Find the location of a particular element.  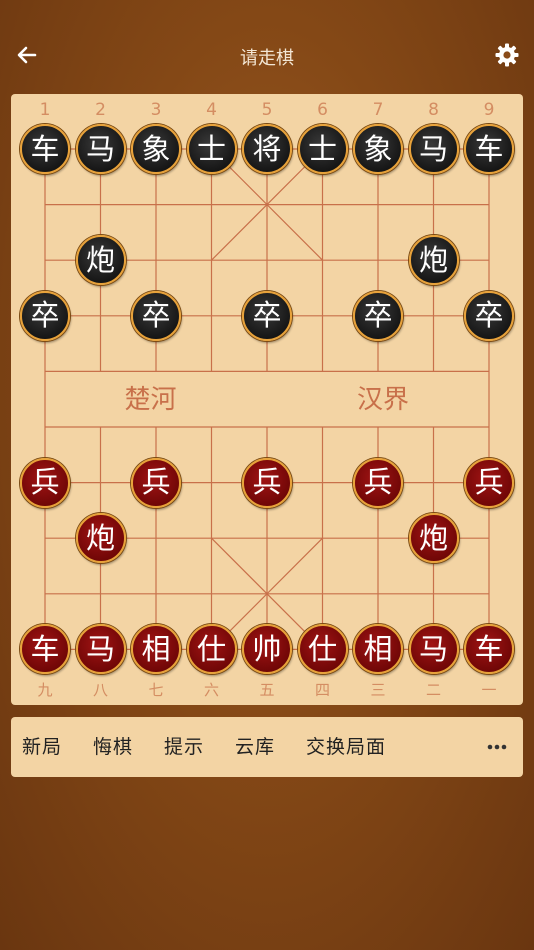

file-coordinate-top: 8 is located at coordinates (433, 110).